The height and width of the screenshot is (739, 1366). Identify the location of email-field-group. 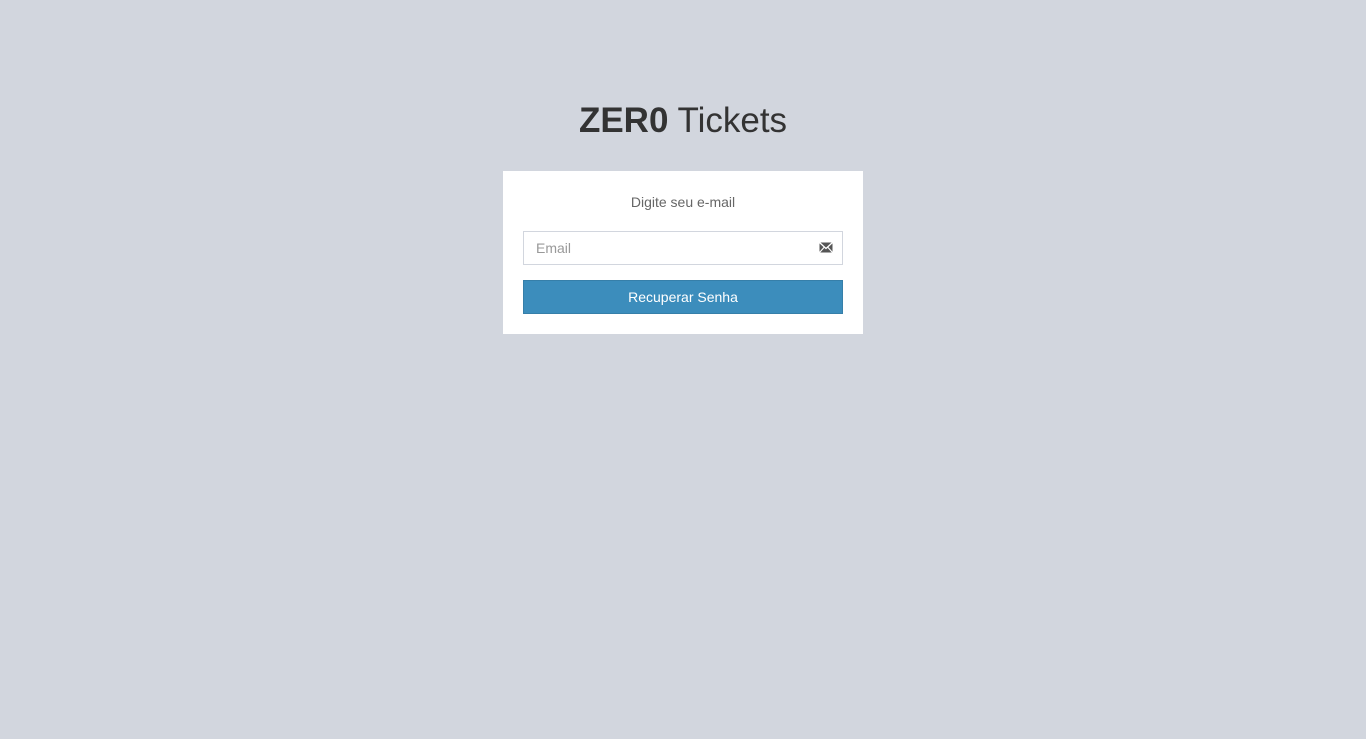
(683, 248).